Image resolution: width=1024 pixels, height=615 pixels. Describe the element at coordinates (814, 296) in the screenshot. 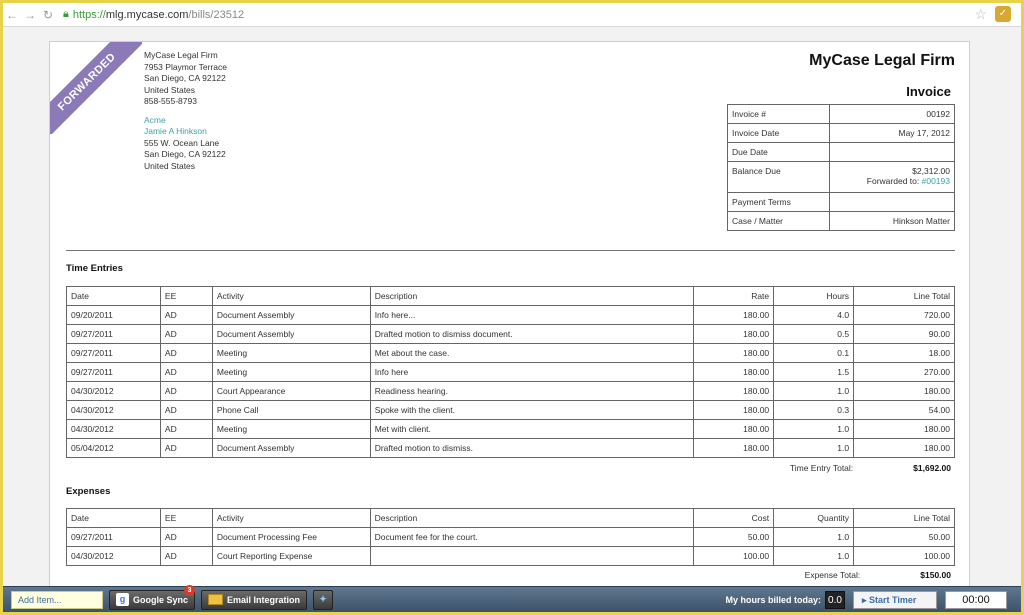

I see `column-header: Hours` at that location.